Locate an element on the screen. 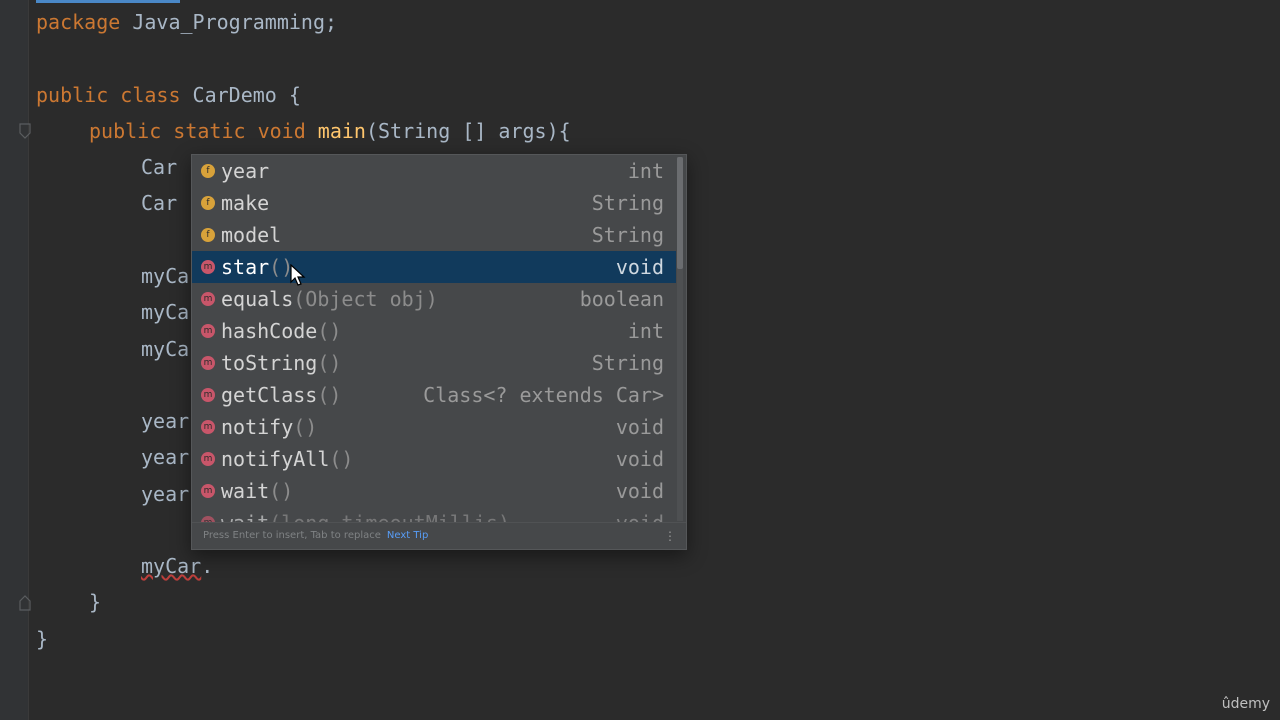 The image size is (1280, 720). completion-item-equals: m equals(Object obj) boolean is located at coordinates (434, 299).